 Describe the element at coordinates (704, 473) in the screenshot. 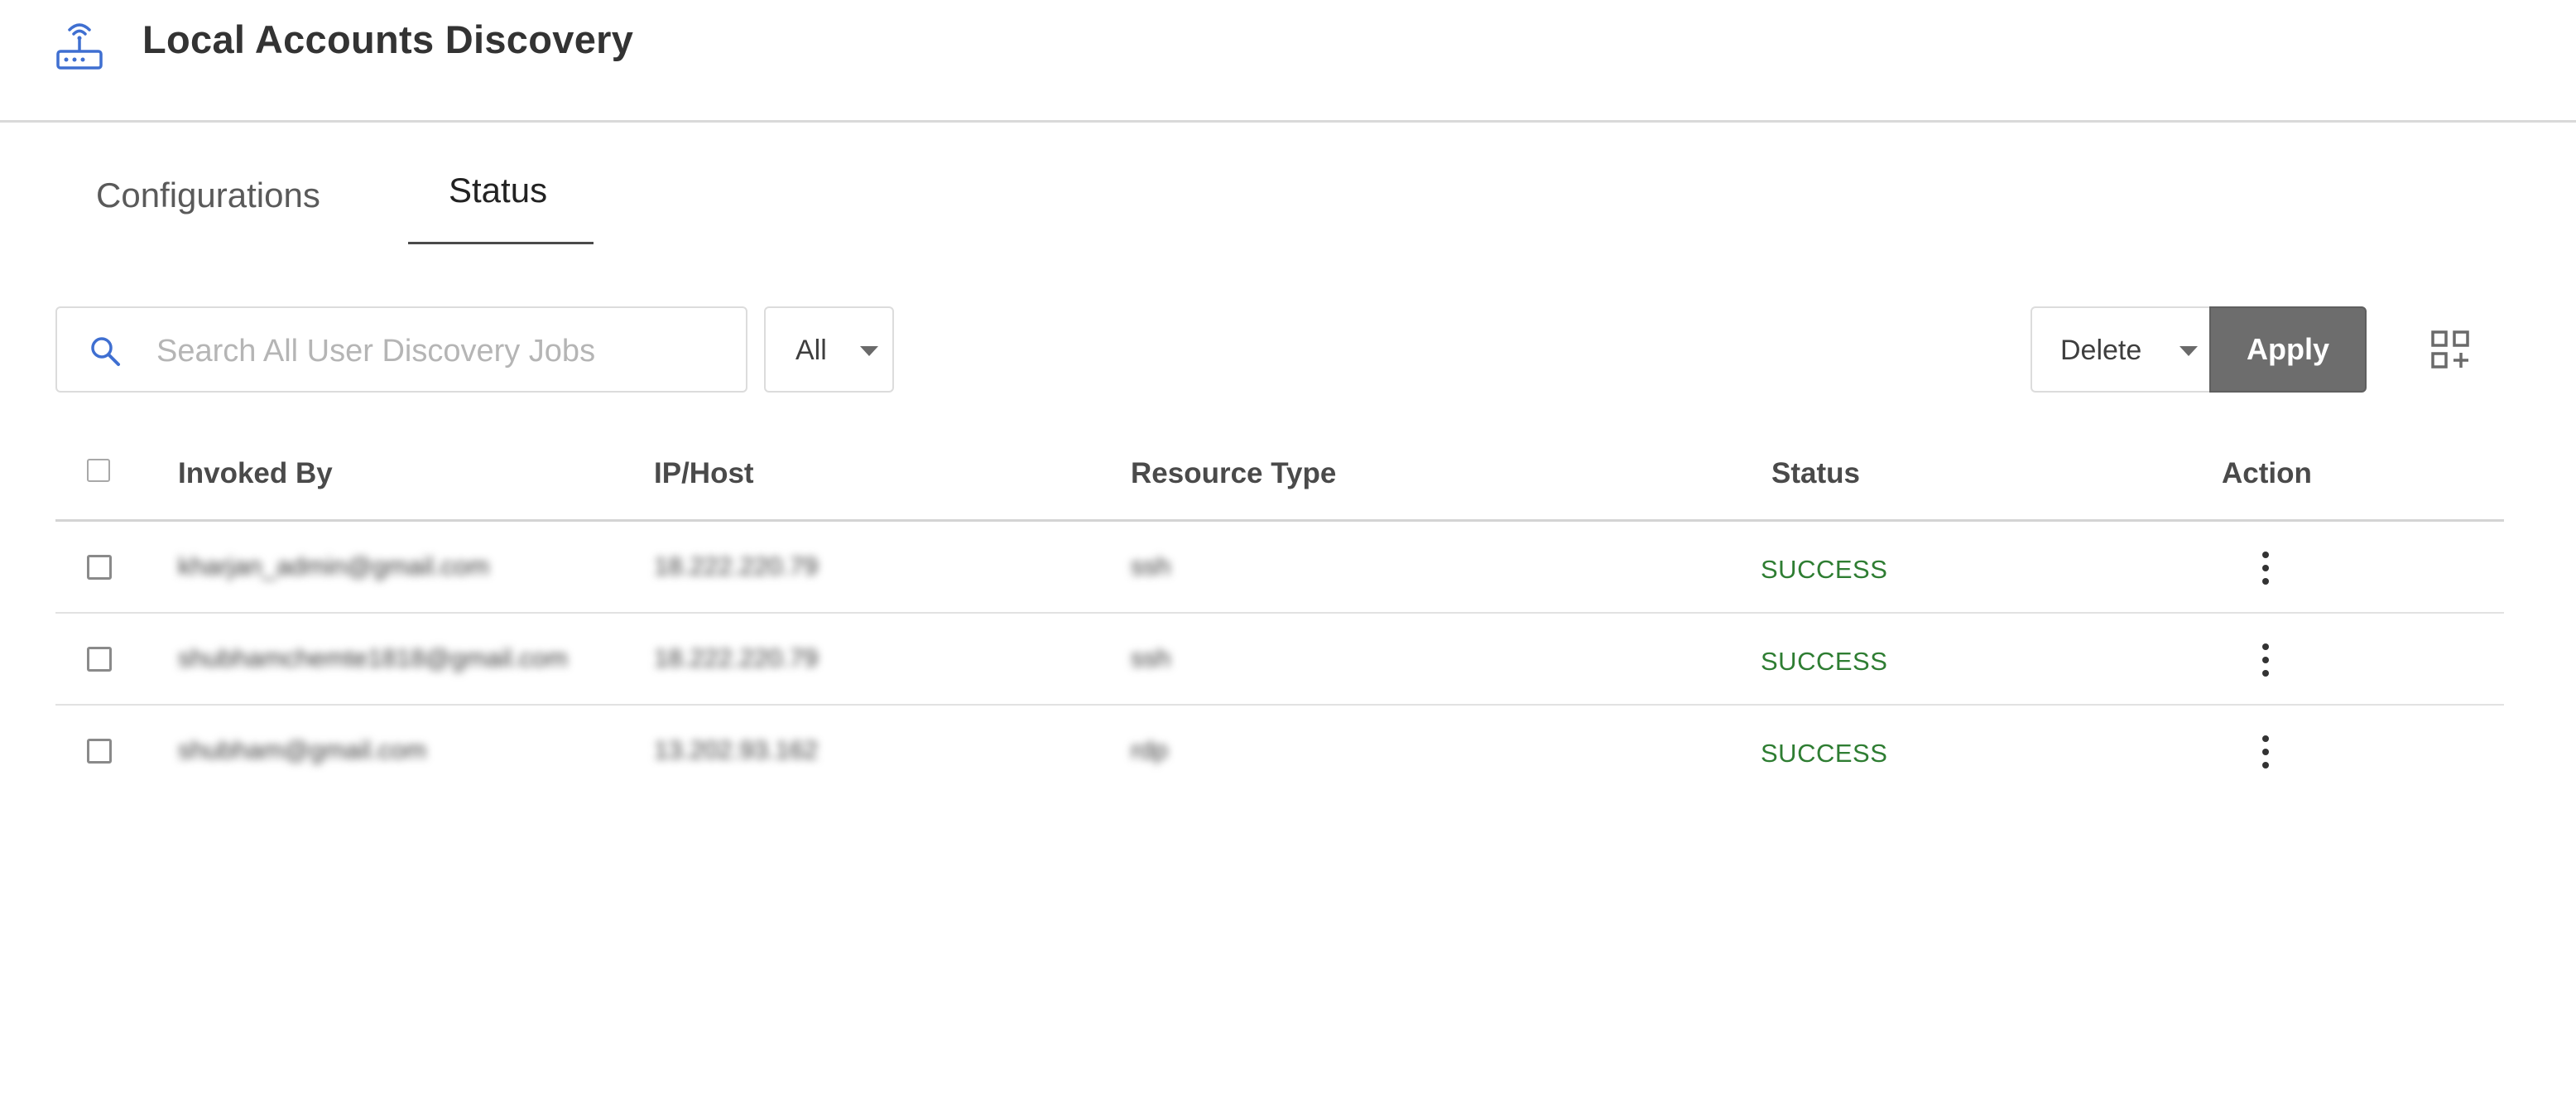

I see `column-header-ip-host: IP/Host` at that location.